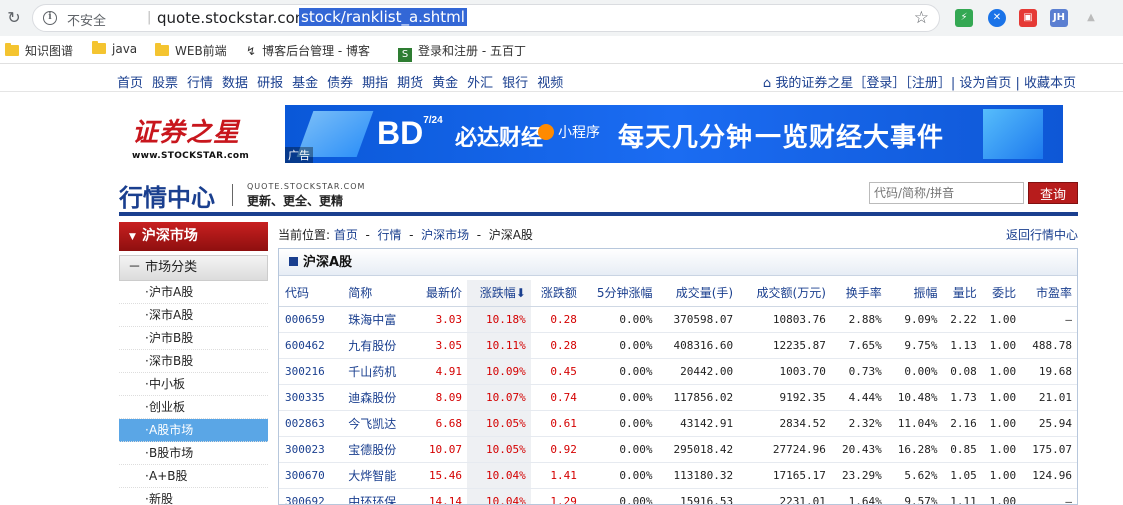 Image resolution: width=1123 pixels, height=505 pixels. Describe the element at coordinates (858, 371) in the screenshot. I see `table-cell: 0.73%` at that location.